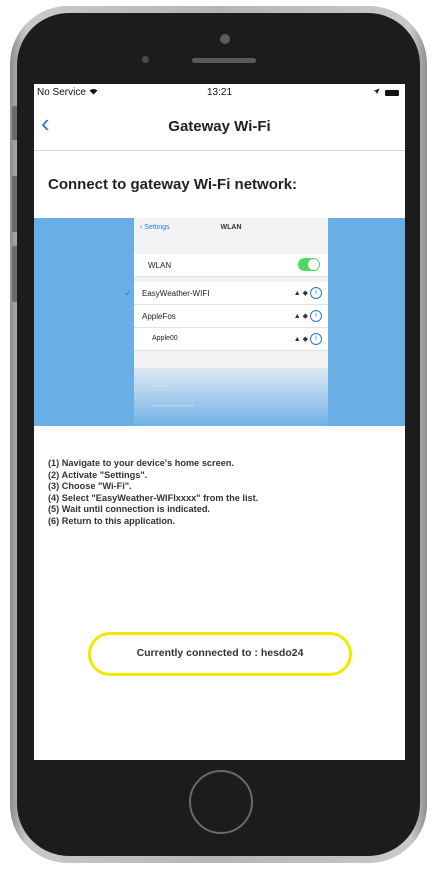  What do you see at coordinates (90, 486) in the screenshot?
I see `instruction-step: (3) Choose "Wi-Fi".` at bounding box center [90, 486].